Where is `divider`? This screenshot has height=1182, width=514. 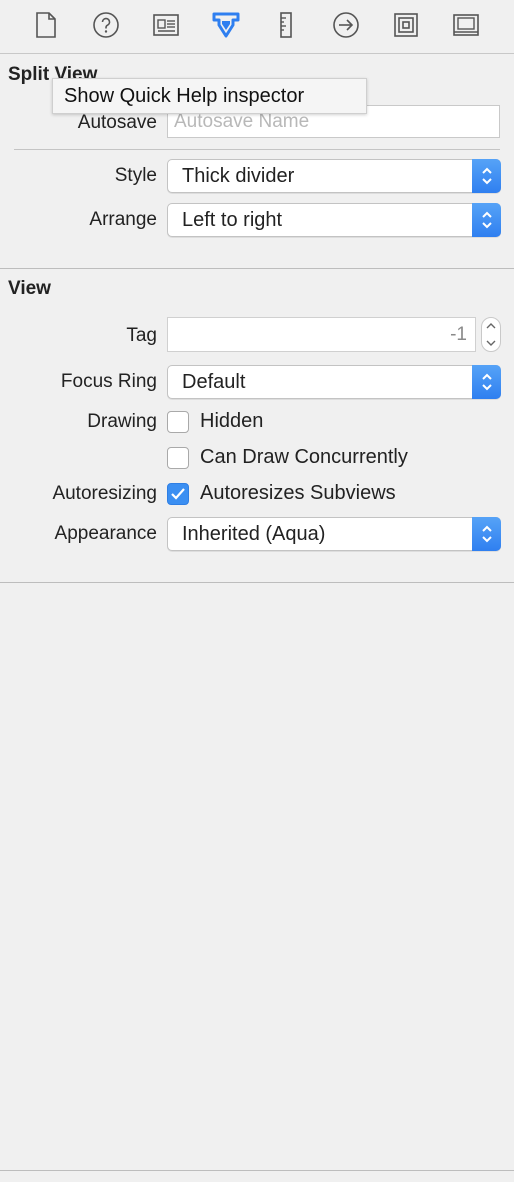
divider is located at coordinates (257, 149).